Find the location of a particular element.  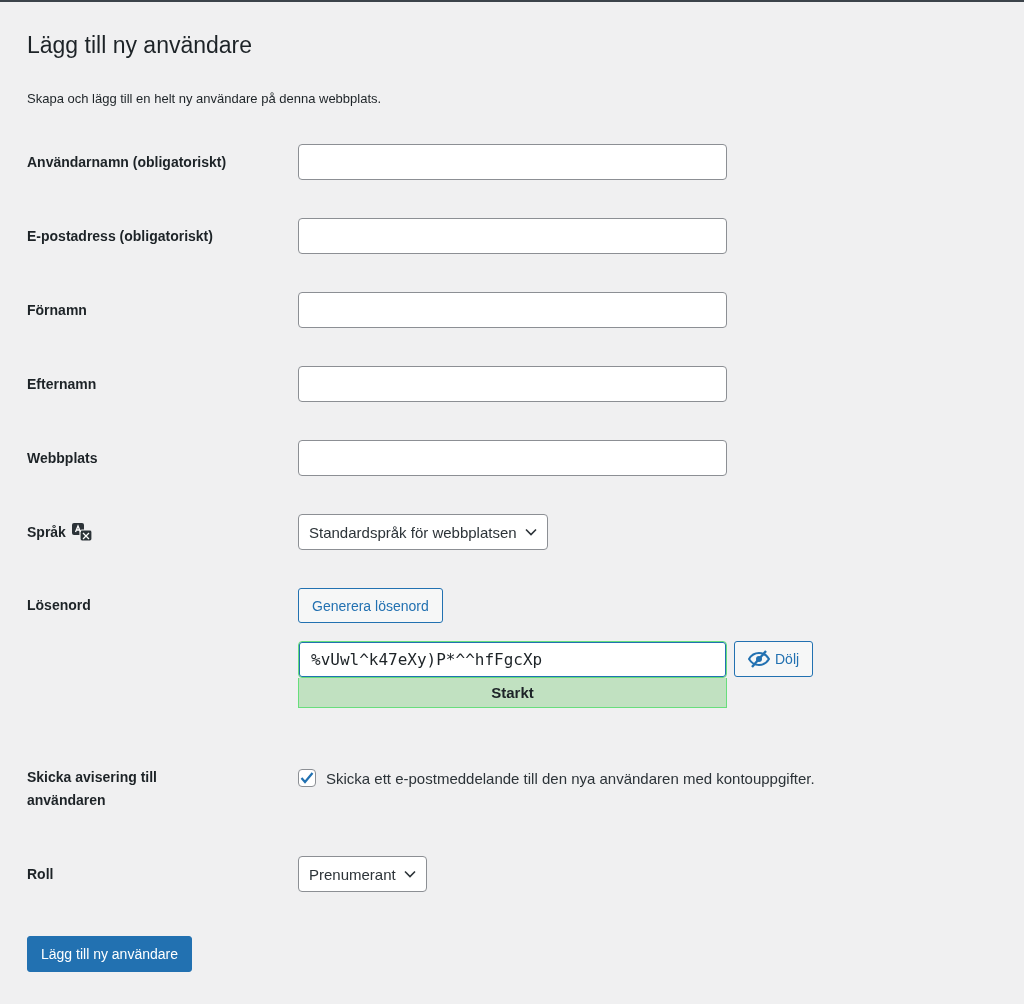

translate-icon is located at coordinates (82, 532).